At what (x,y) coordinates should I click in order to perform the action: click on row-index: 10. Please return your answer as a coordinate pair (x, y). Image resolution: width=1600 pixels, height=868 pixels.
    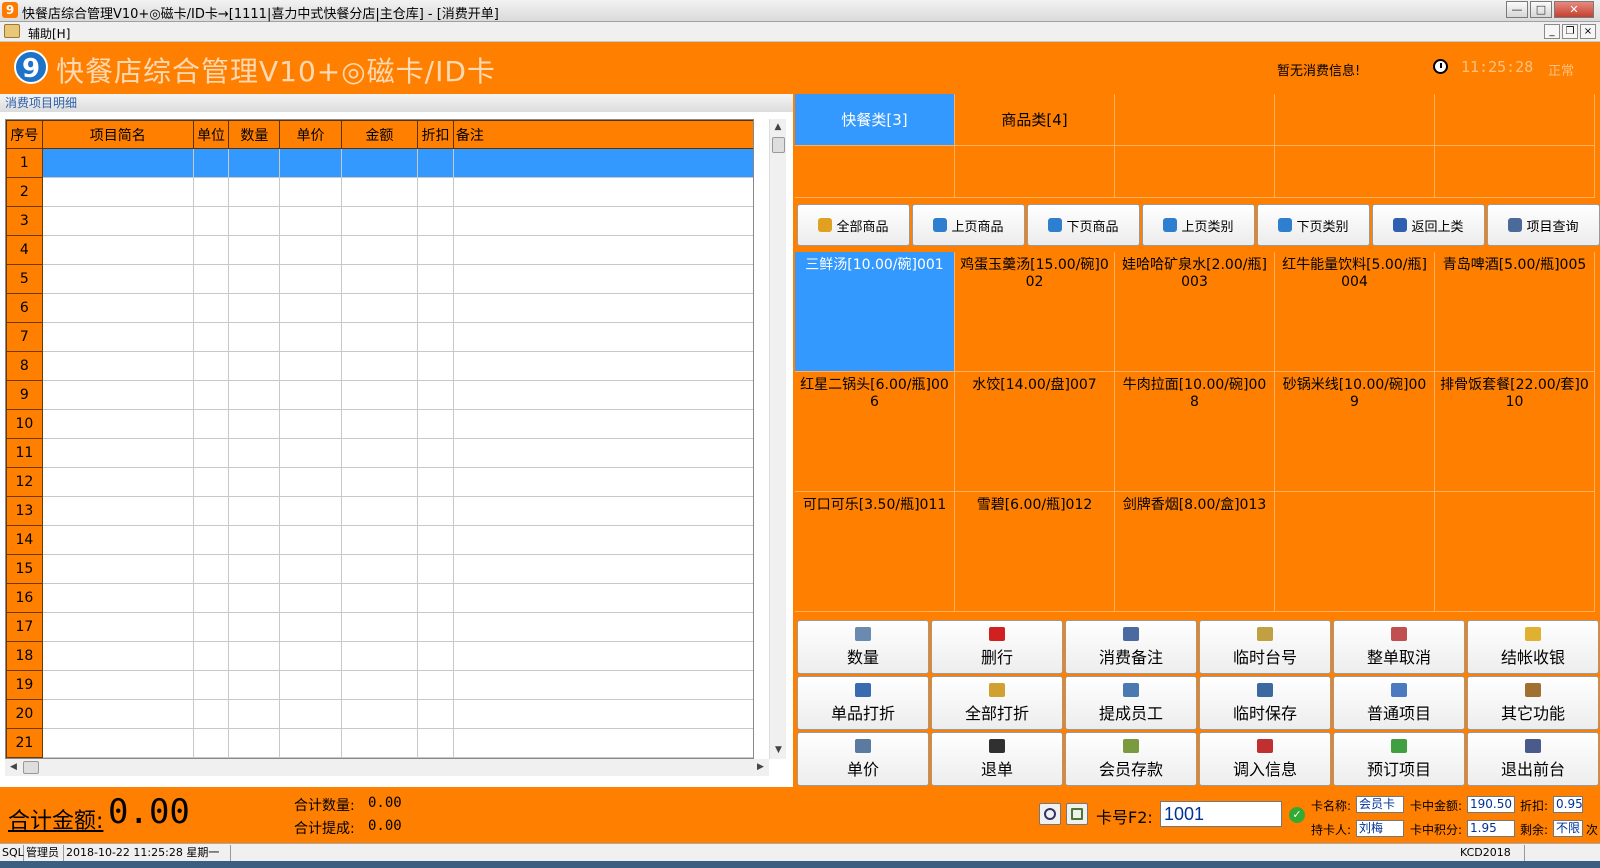
    Looking at the image, I should click on (24, 424).